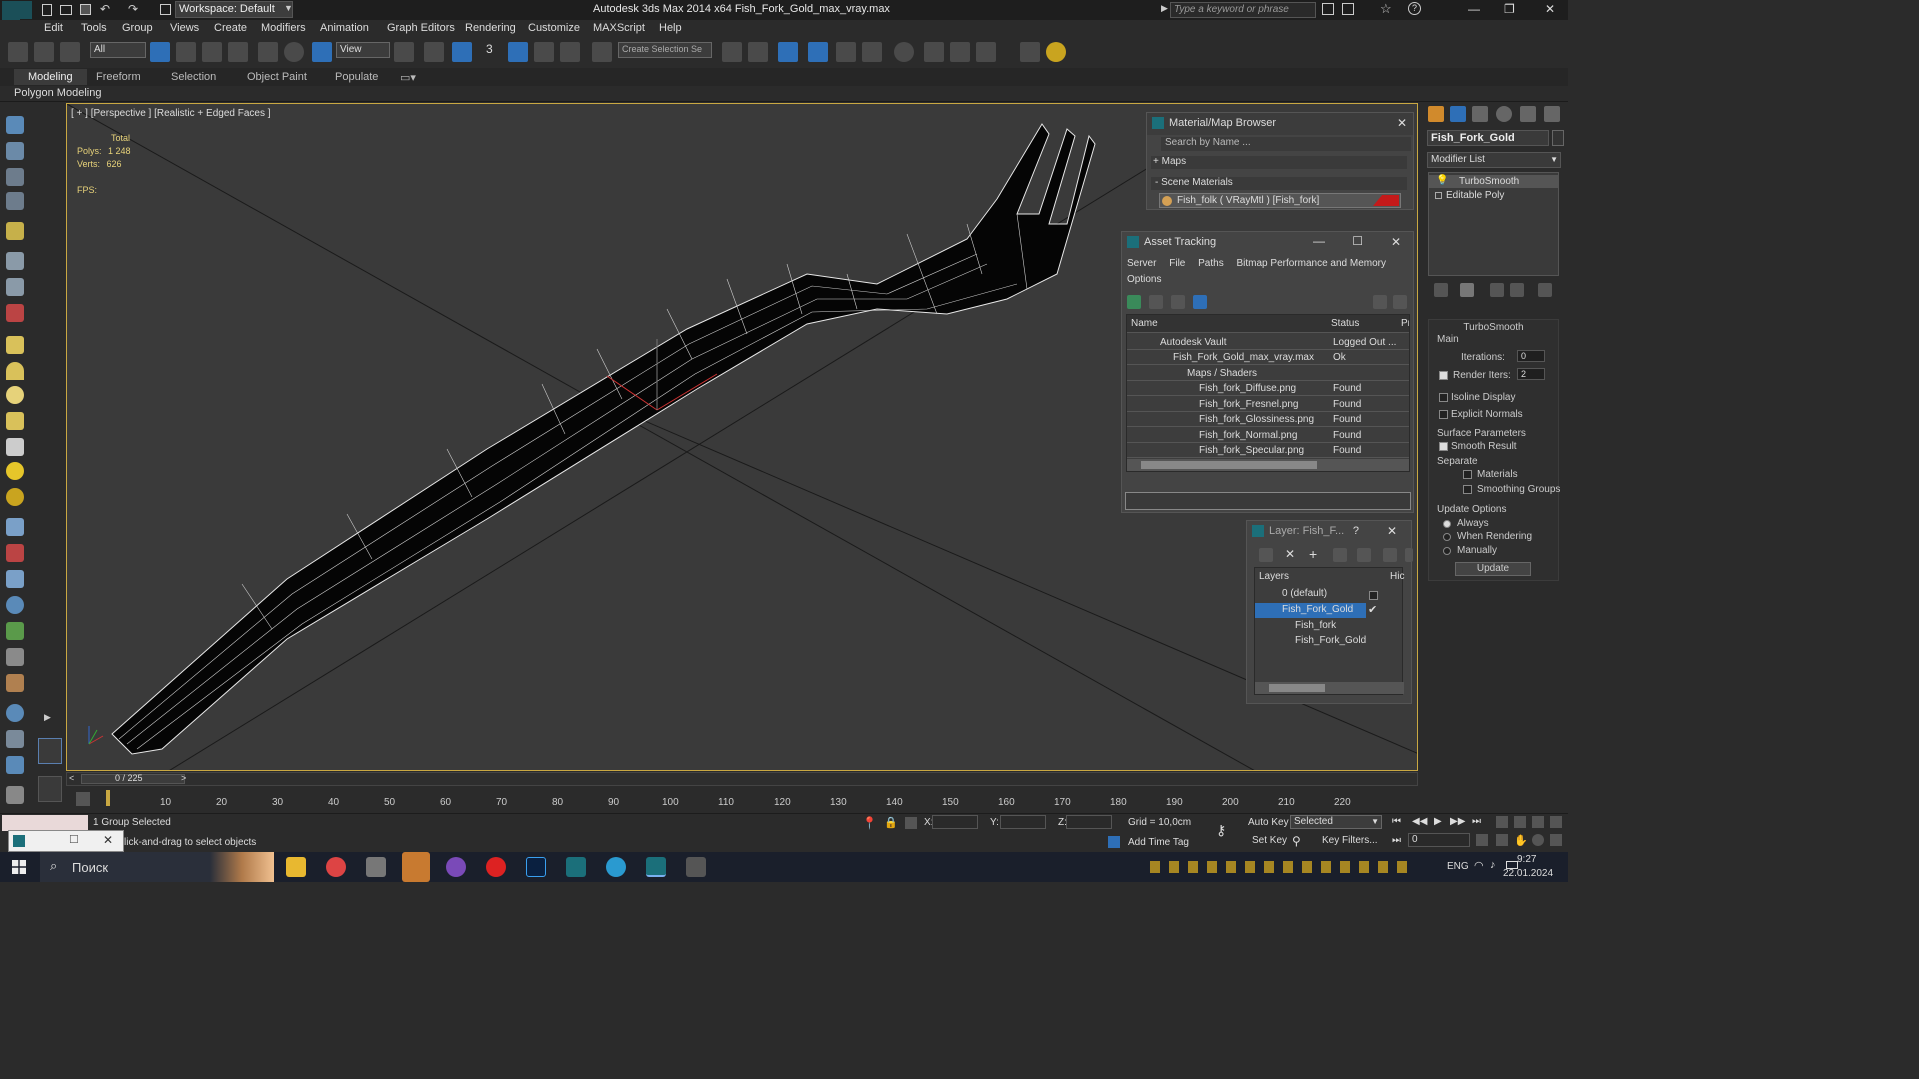  I want to click on layer-row: Fish_fork, so click(1329, 626).